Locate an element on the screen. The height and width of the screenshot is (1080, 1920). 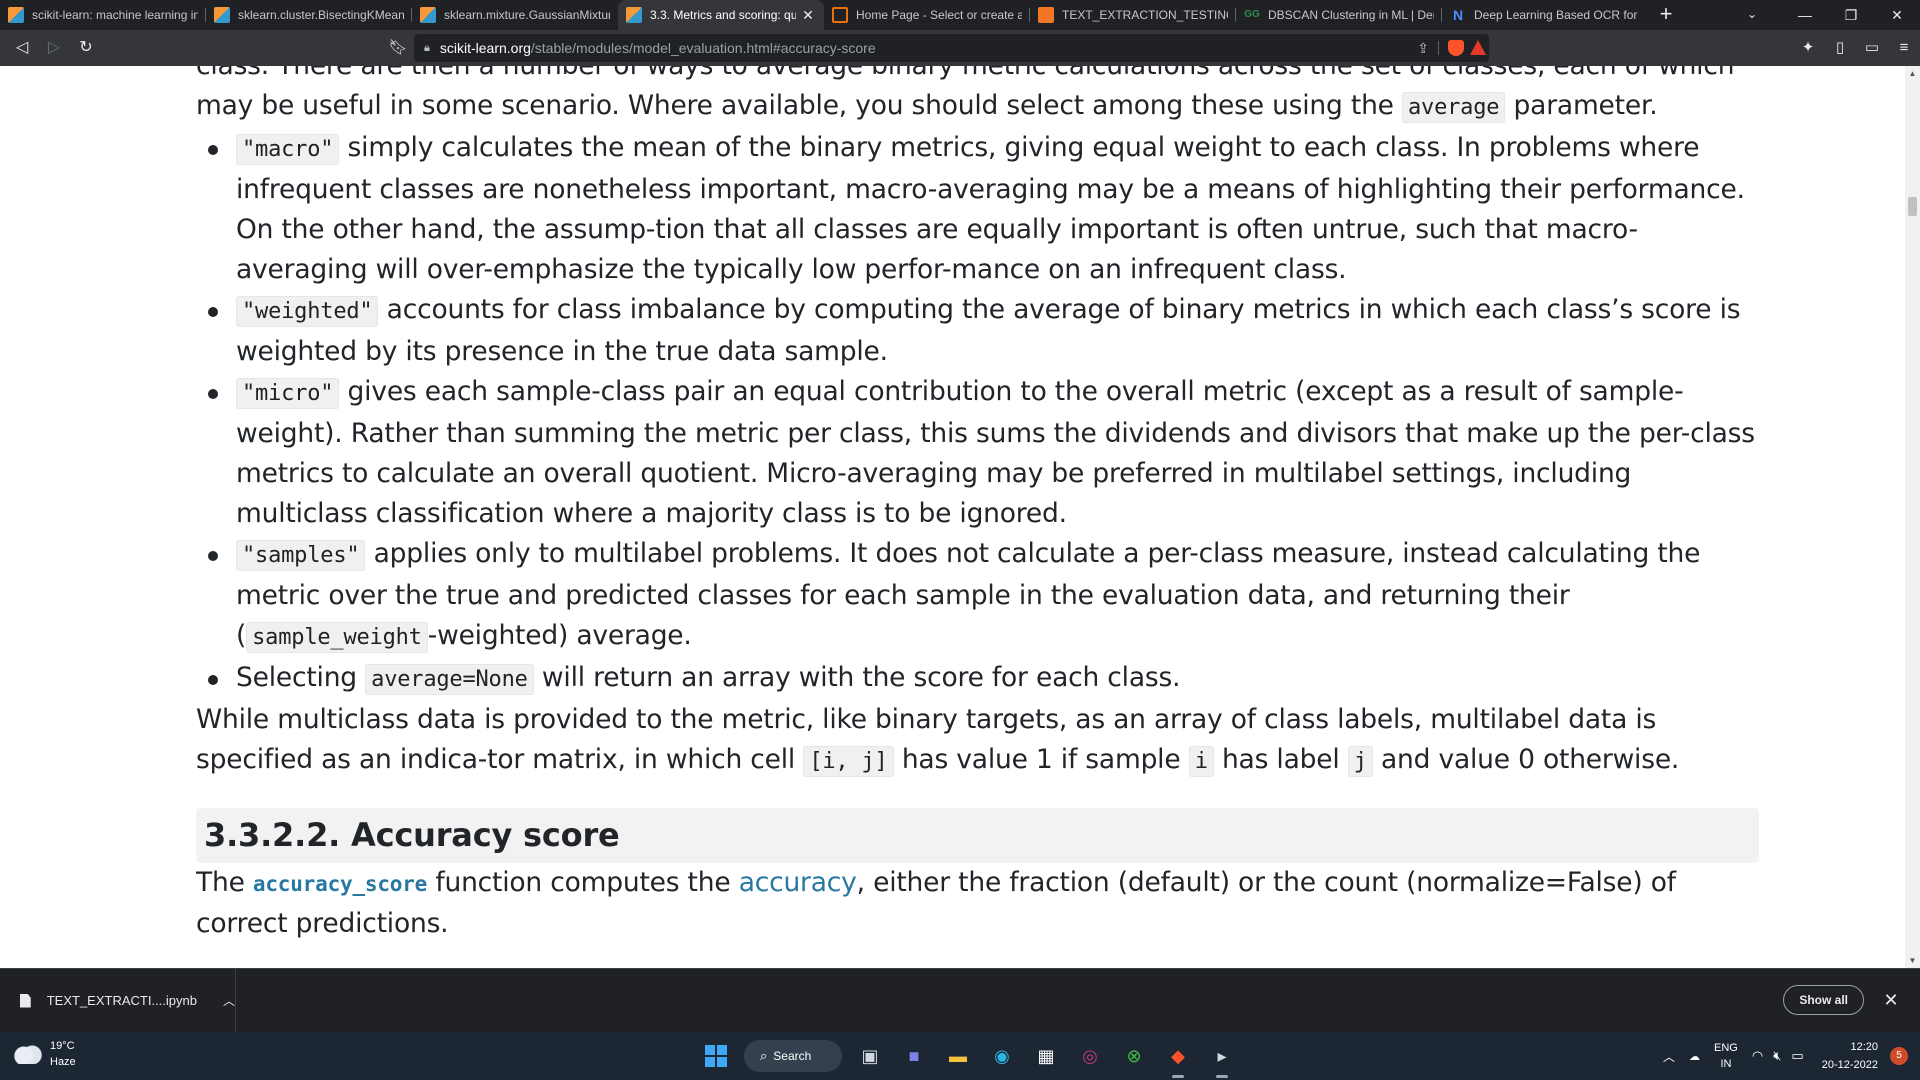
xbox-icon: ⊗ is located at coordinates (1134, 1056).